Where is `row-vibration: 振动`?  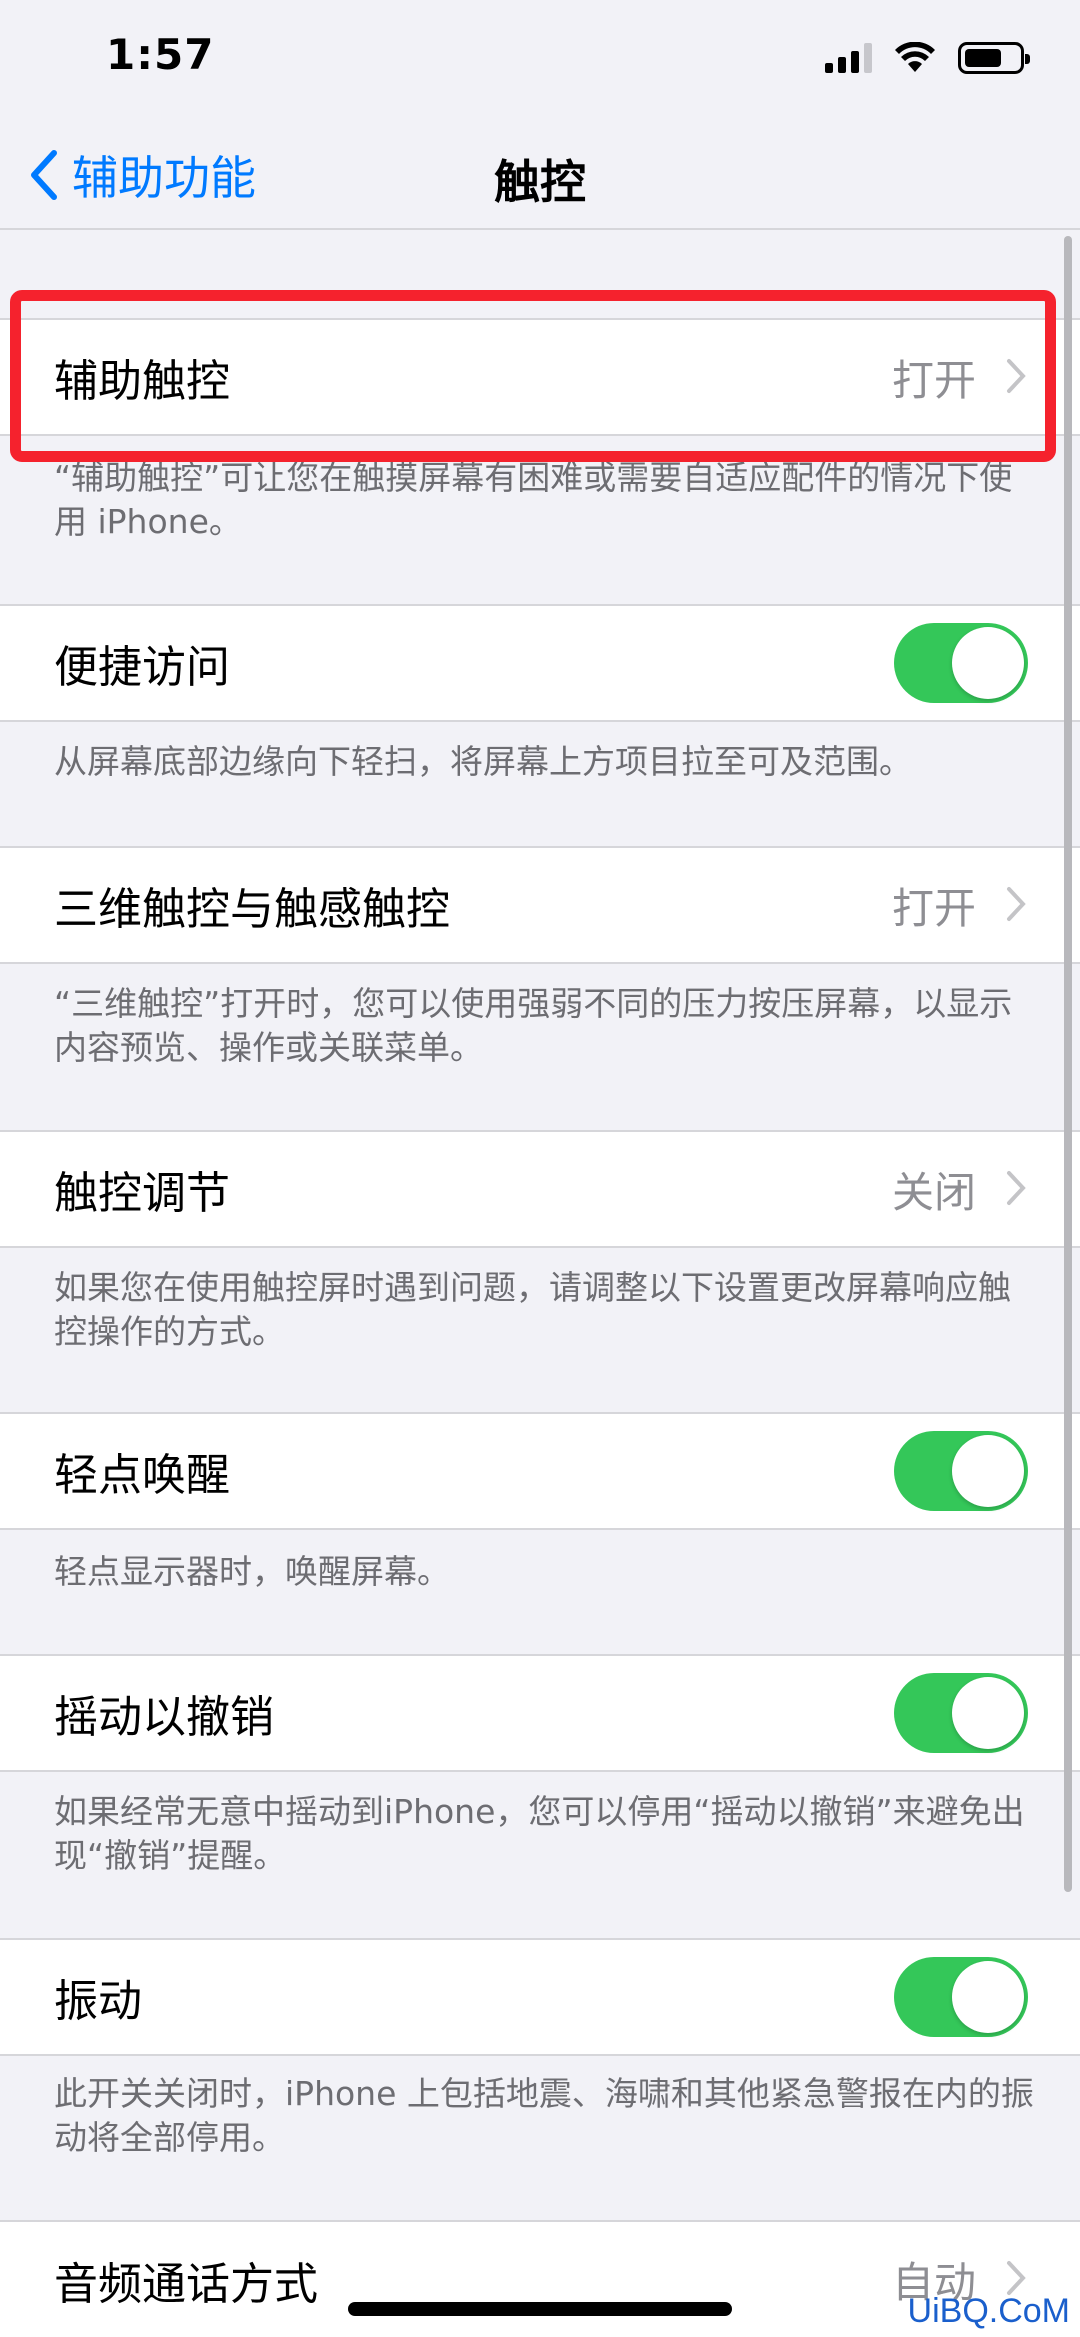
row-vibration: 振动 is located at coordinates (540, 1997).